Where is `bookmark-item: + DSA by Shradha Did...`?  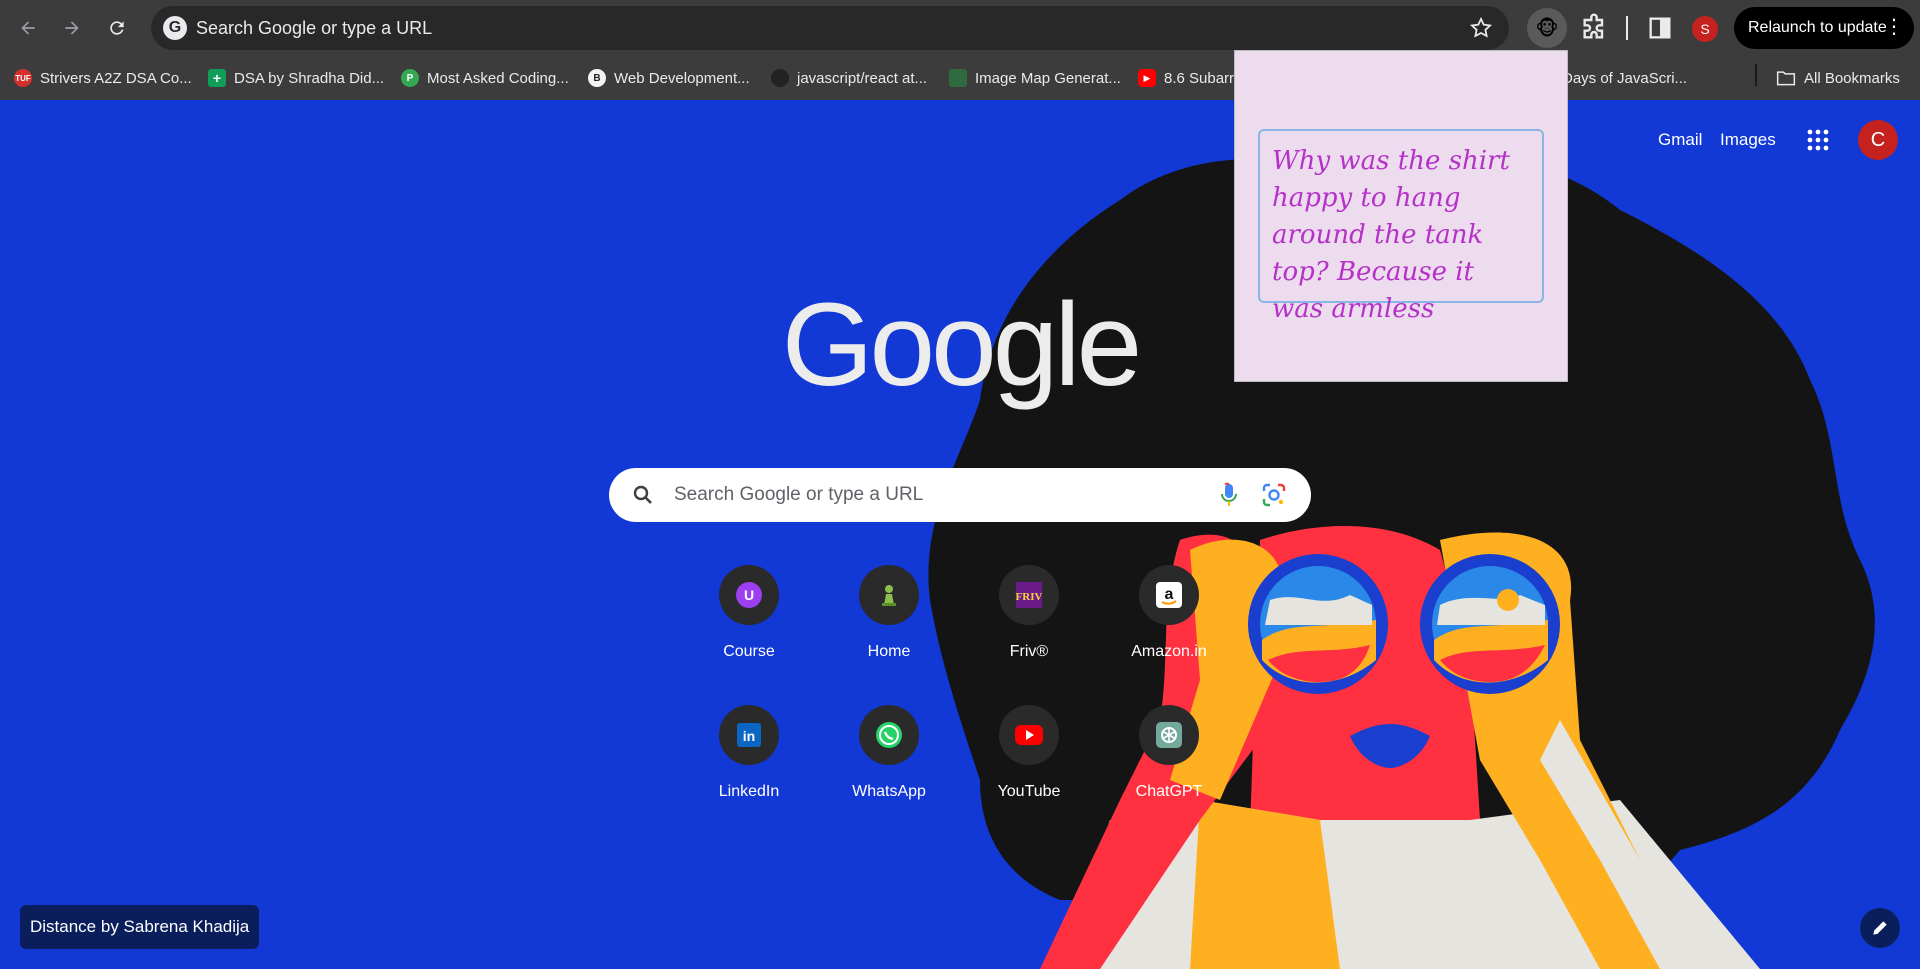 bookmark-item: + DSA by Shradha Did... is located at coordinates (296, 78).